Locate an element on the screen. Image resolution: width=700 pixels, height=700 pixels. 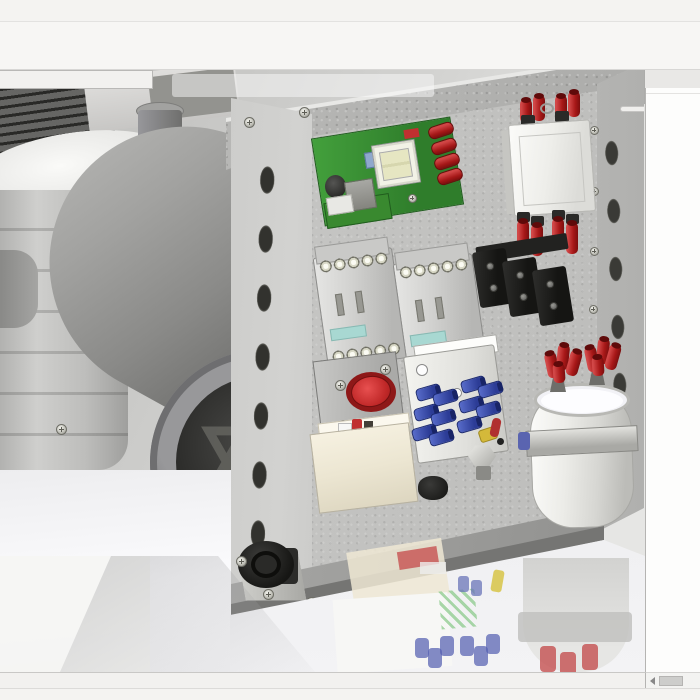
filter-line-text is located at coordinates (554, 196).